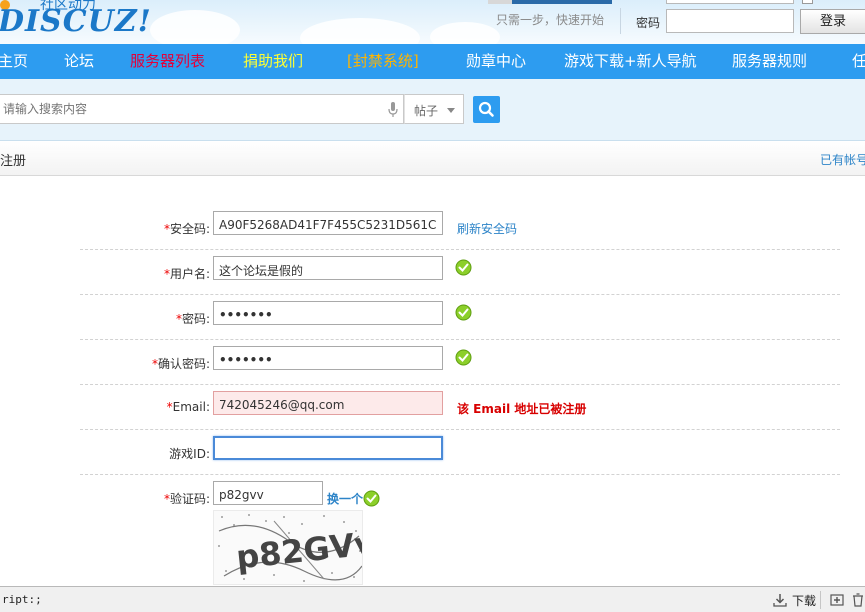 This screenshot has height=612, width=865. I want to click on download-label: 下载, so click(804, 600).